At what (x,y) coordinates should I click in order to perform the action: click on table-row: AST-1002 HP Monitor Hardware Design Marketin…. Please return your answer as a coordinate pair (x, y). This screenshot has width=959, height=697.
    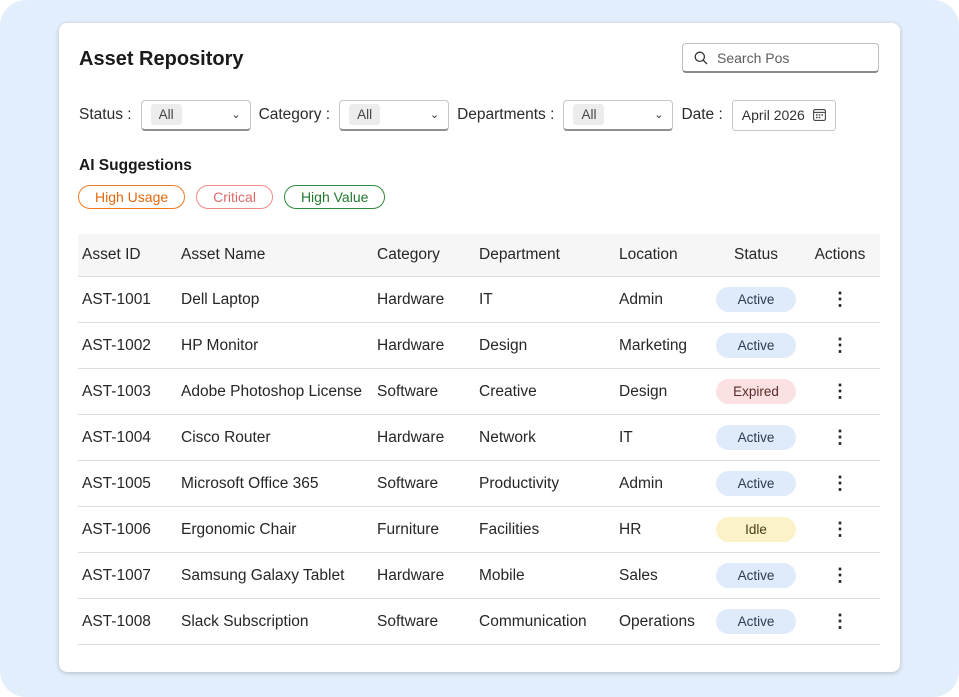
    Looking at the image, I should click on (479, 345).